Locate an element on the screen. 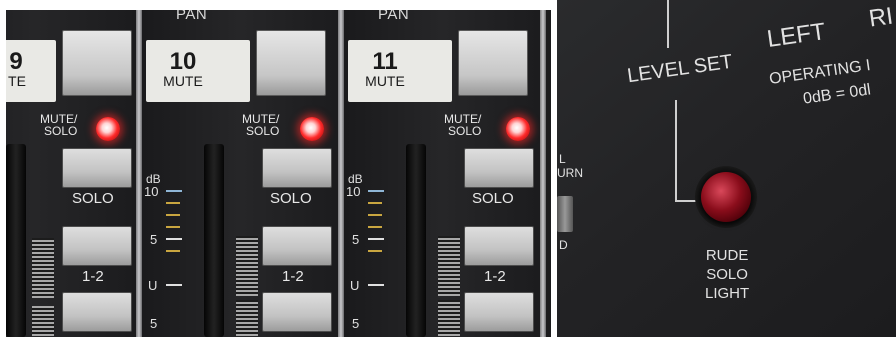  pan-label-11: PAN is located at coordinates (394, 16).